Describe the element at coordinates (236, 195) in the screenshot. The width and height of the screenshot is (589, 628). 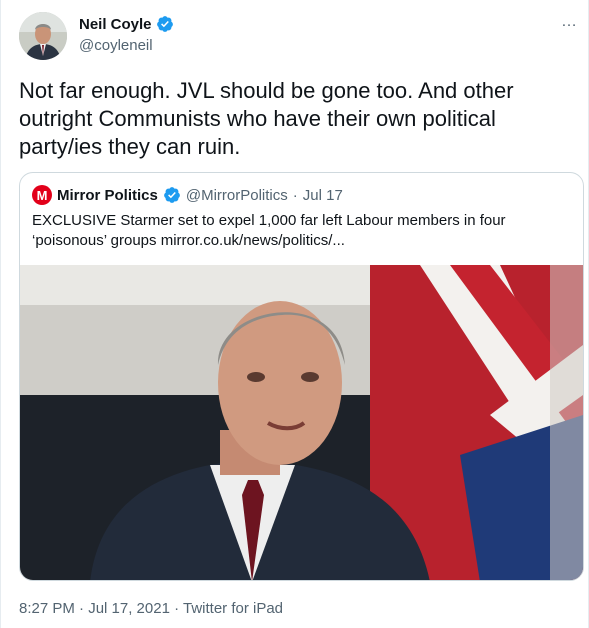
I see `quoted-author-handle: @MirrorPolitics` at that location.